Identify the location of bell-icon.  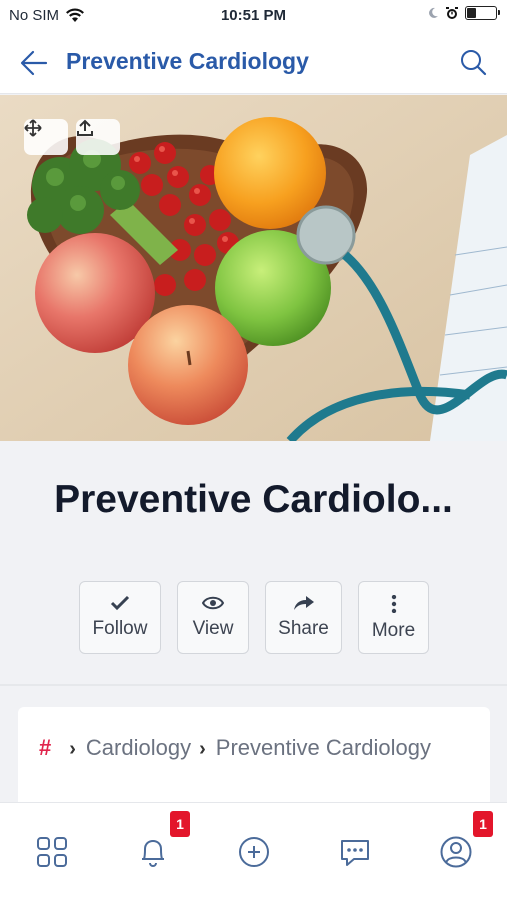
(153, 853).